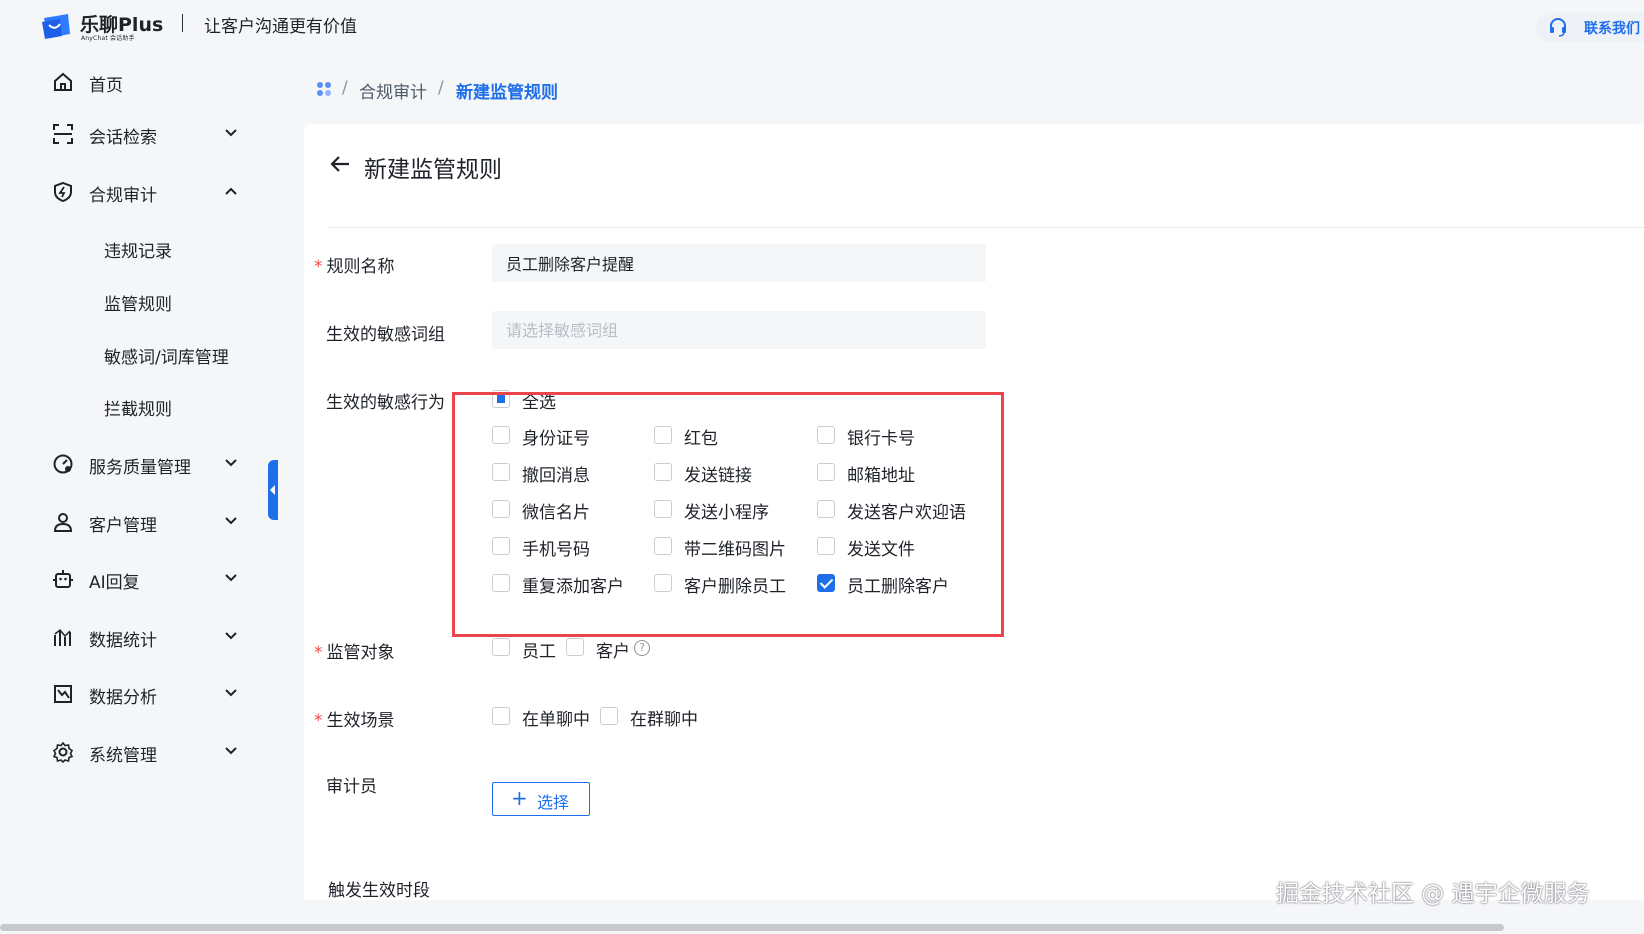 The width and height of the screenshot is (1644, 934). Describe the element at coordinates (553, 802) in the screenshot. I see `select-auditor-label: 选择` at that location.